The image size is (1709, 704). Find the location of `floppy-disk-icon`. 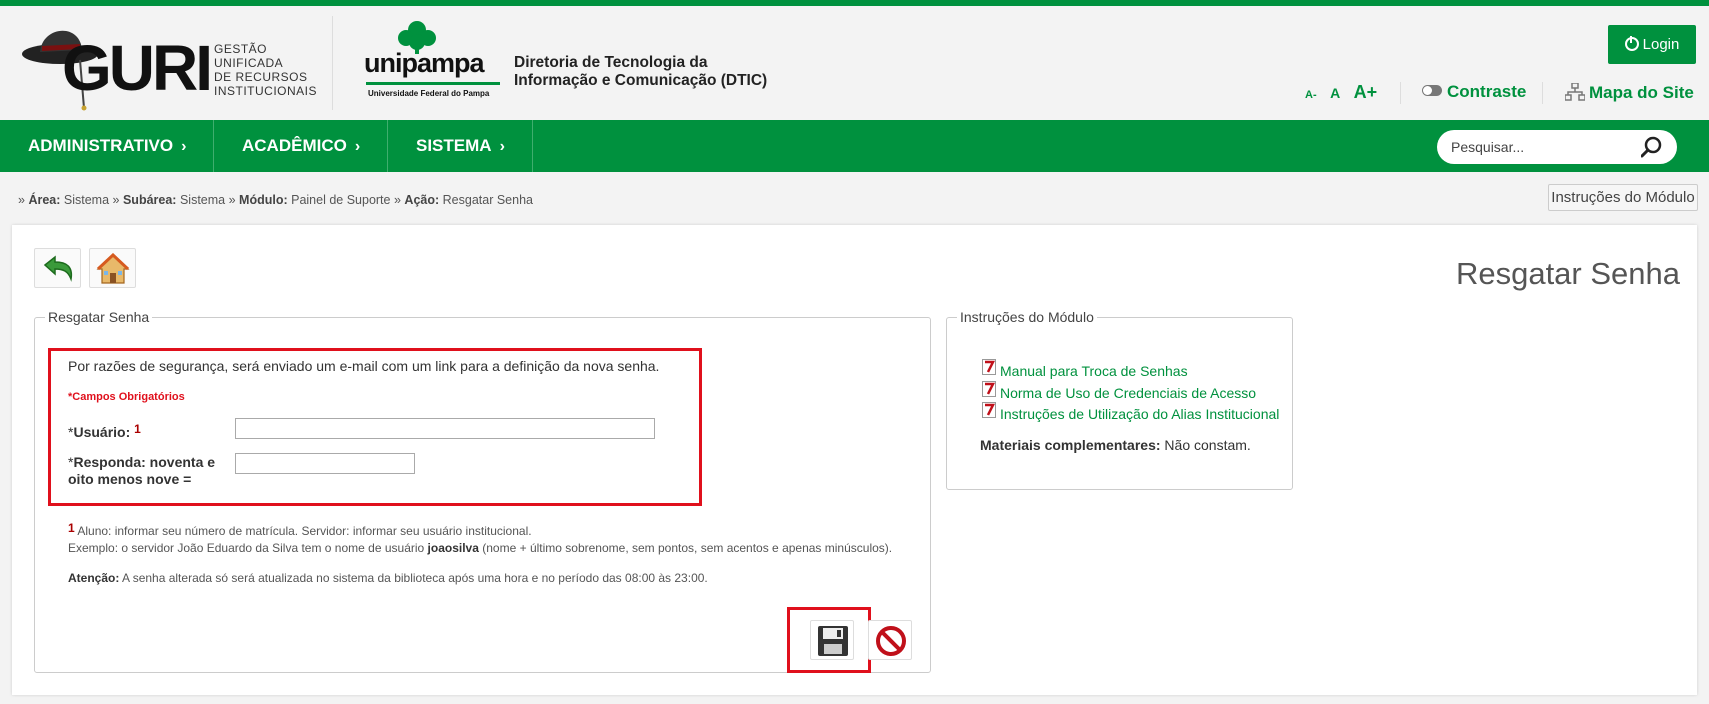

floppy-disk-icon is located at coordinates (833, 641).